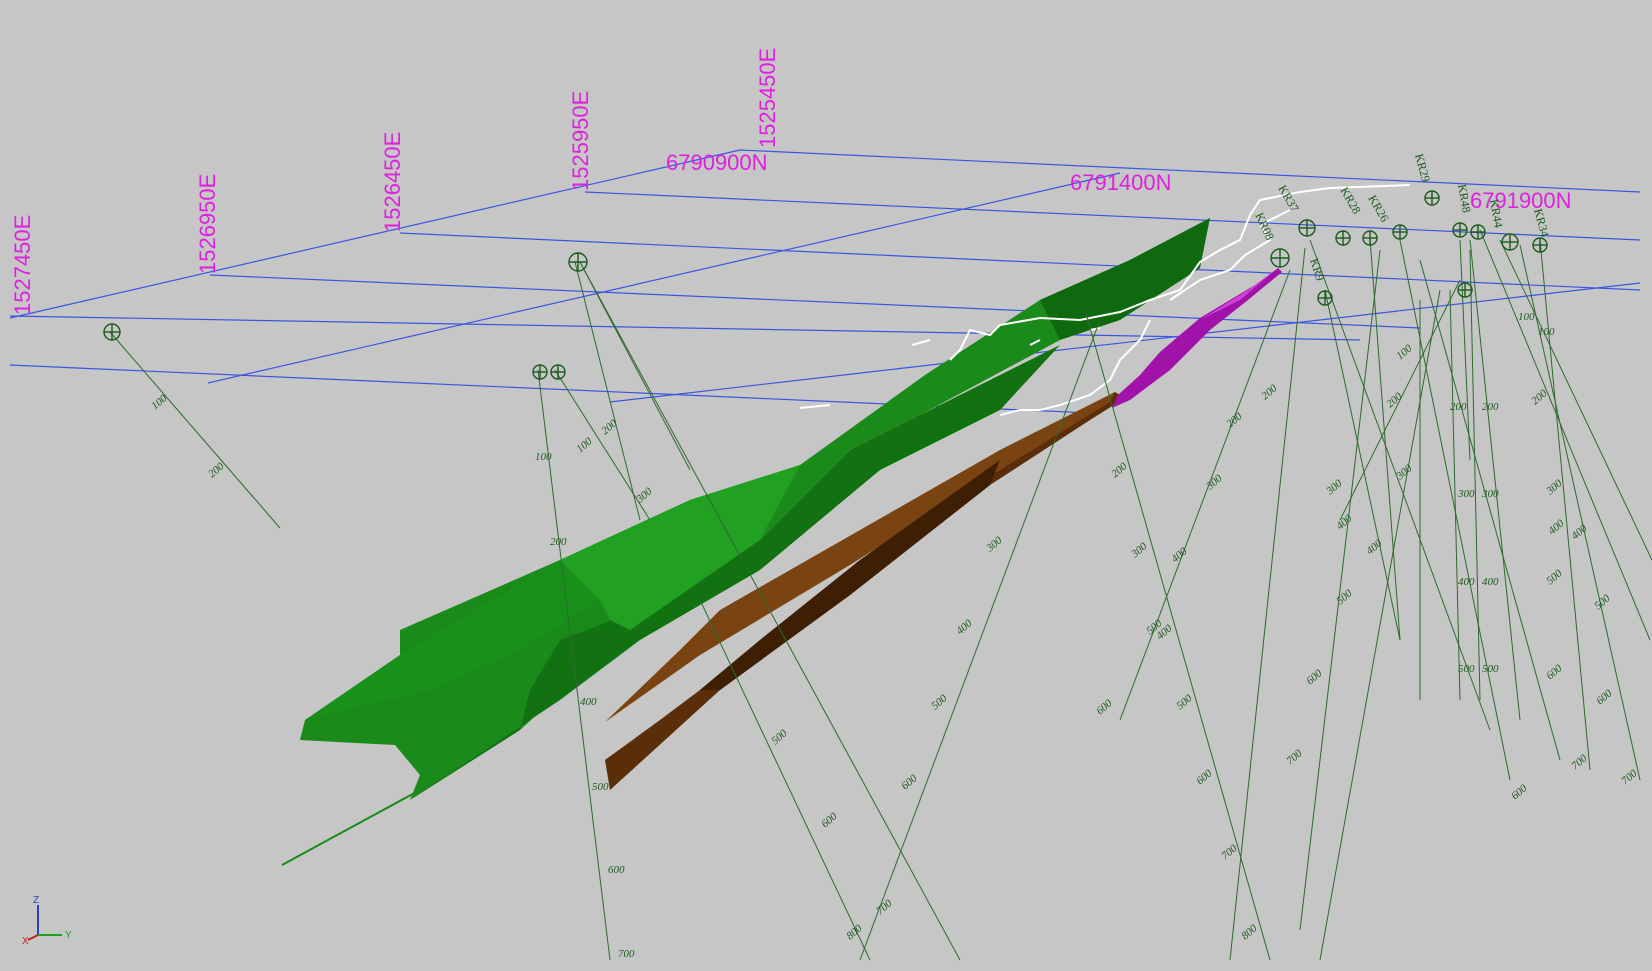 The height and width of the screenshot is (971, 1652). What do you see at coordinates (1521, 200) in the screenshot?
I see `northing-label: 6791900N` at bounding box center [1521, 200].